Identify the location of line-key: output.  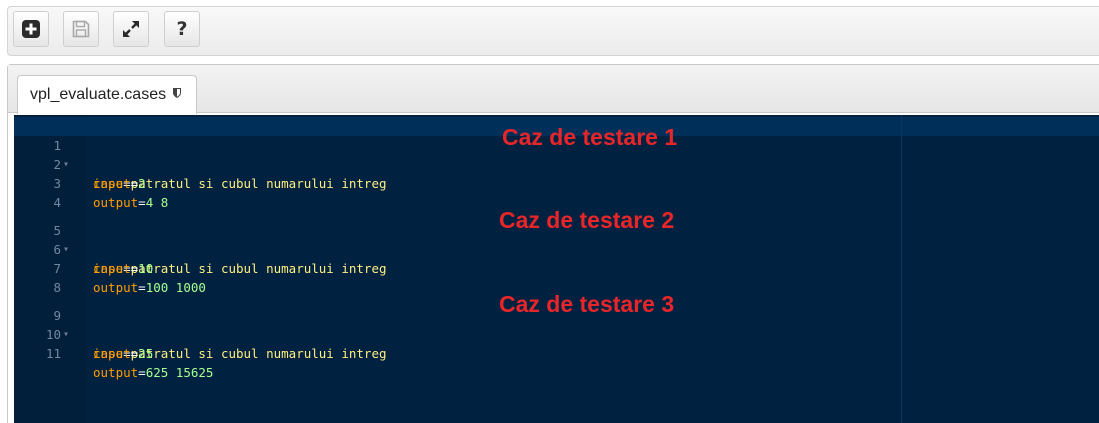
(116, 372).